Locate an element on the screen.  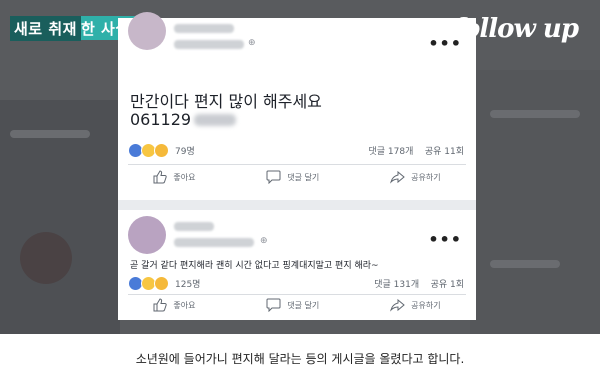
post-text: 만간이다 편지 많이 해주세요 is located at coordinates (226, 101).